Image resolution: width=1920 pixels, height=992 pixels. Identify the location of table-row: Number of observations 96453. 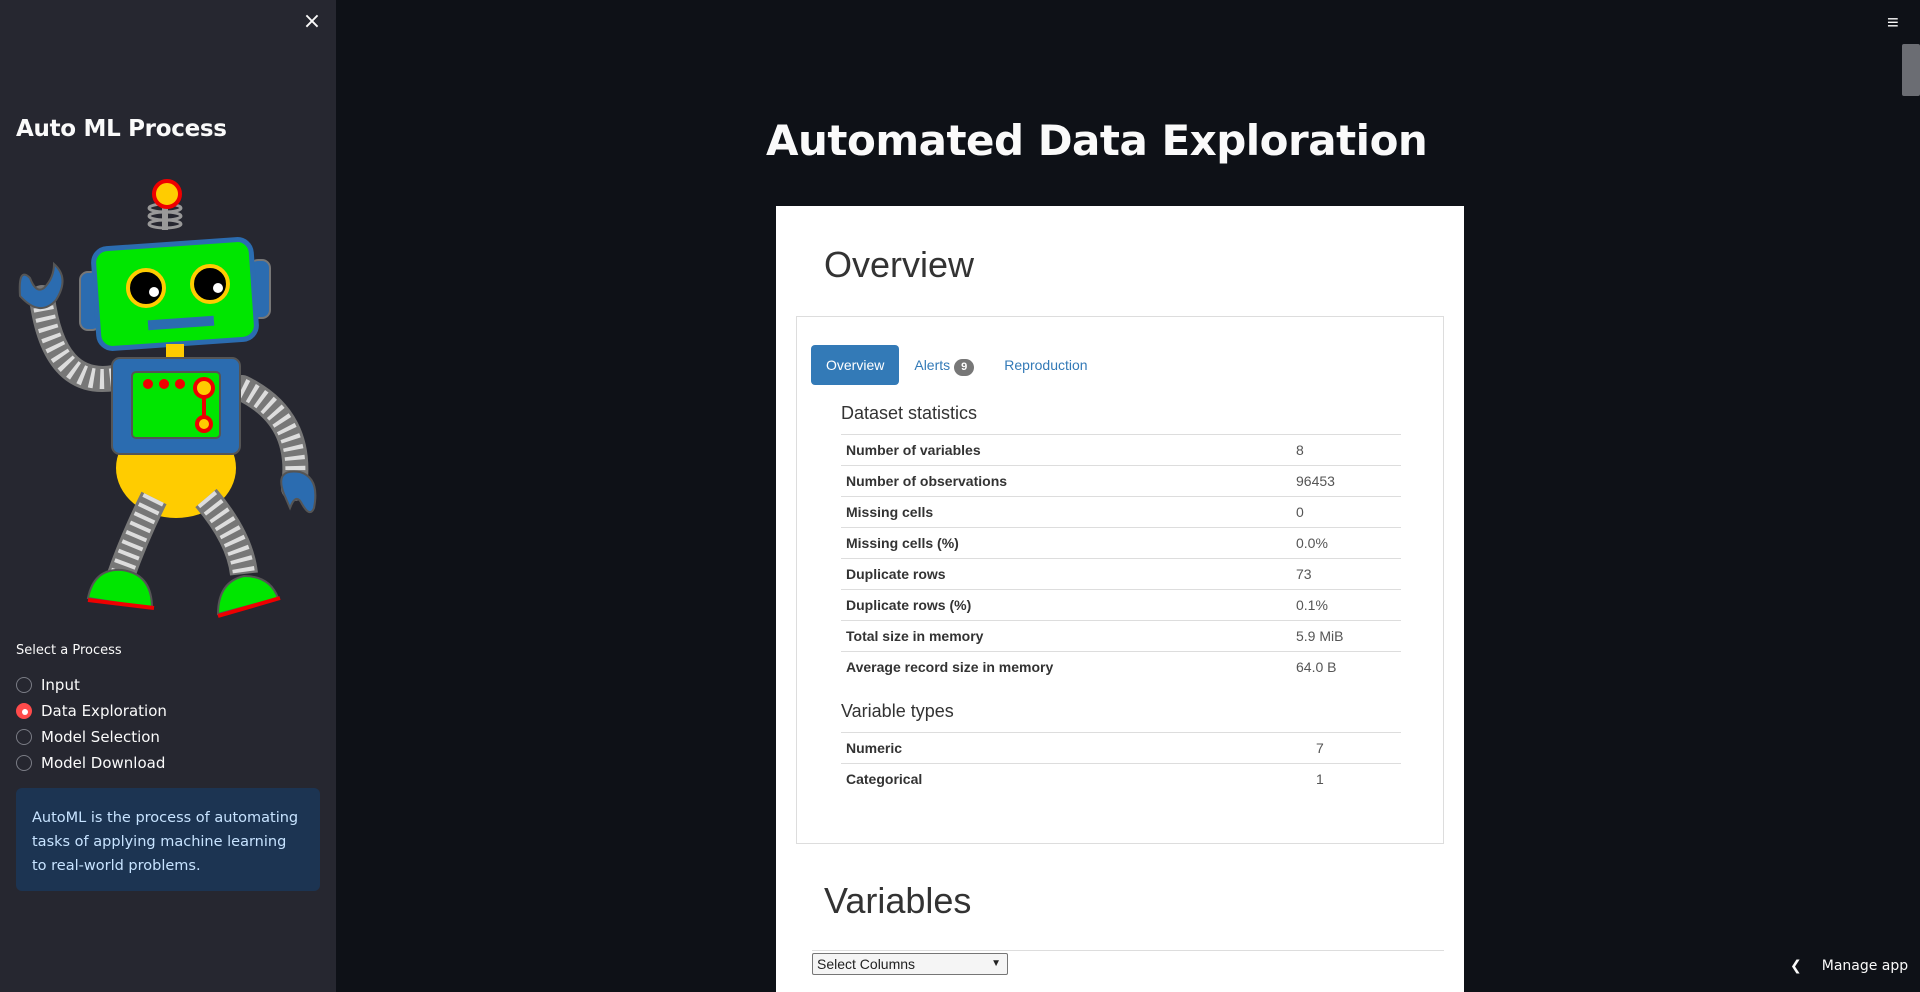
(1121, 481).